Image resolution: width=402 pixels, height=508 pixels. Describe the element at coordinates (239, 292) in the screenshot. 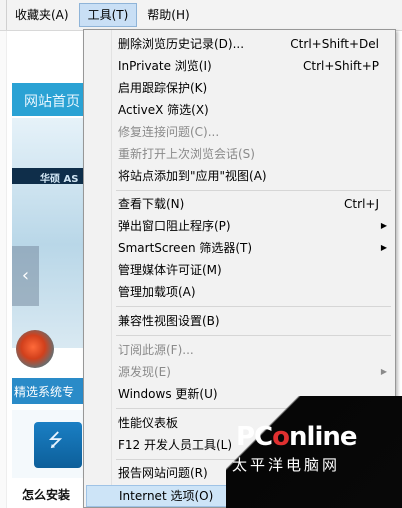

I see `menu-item-manage-addons: 管理加载项(A)` at that location.